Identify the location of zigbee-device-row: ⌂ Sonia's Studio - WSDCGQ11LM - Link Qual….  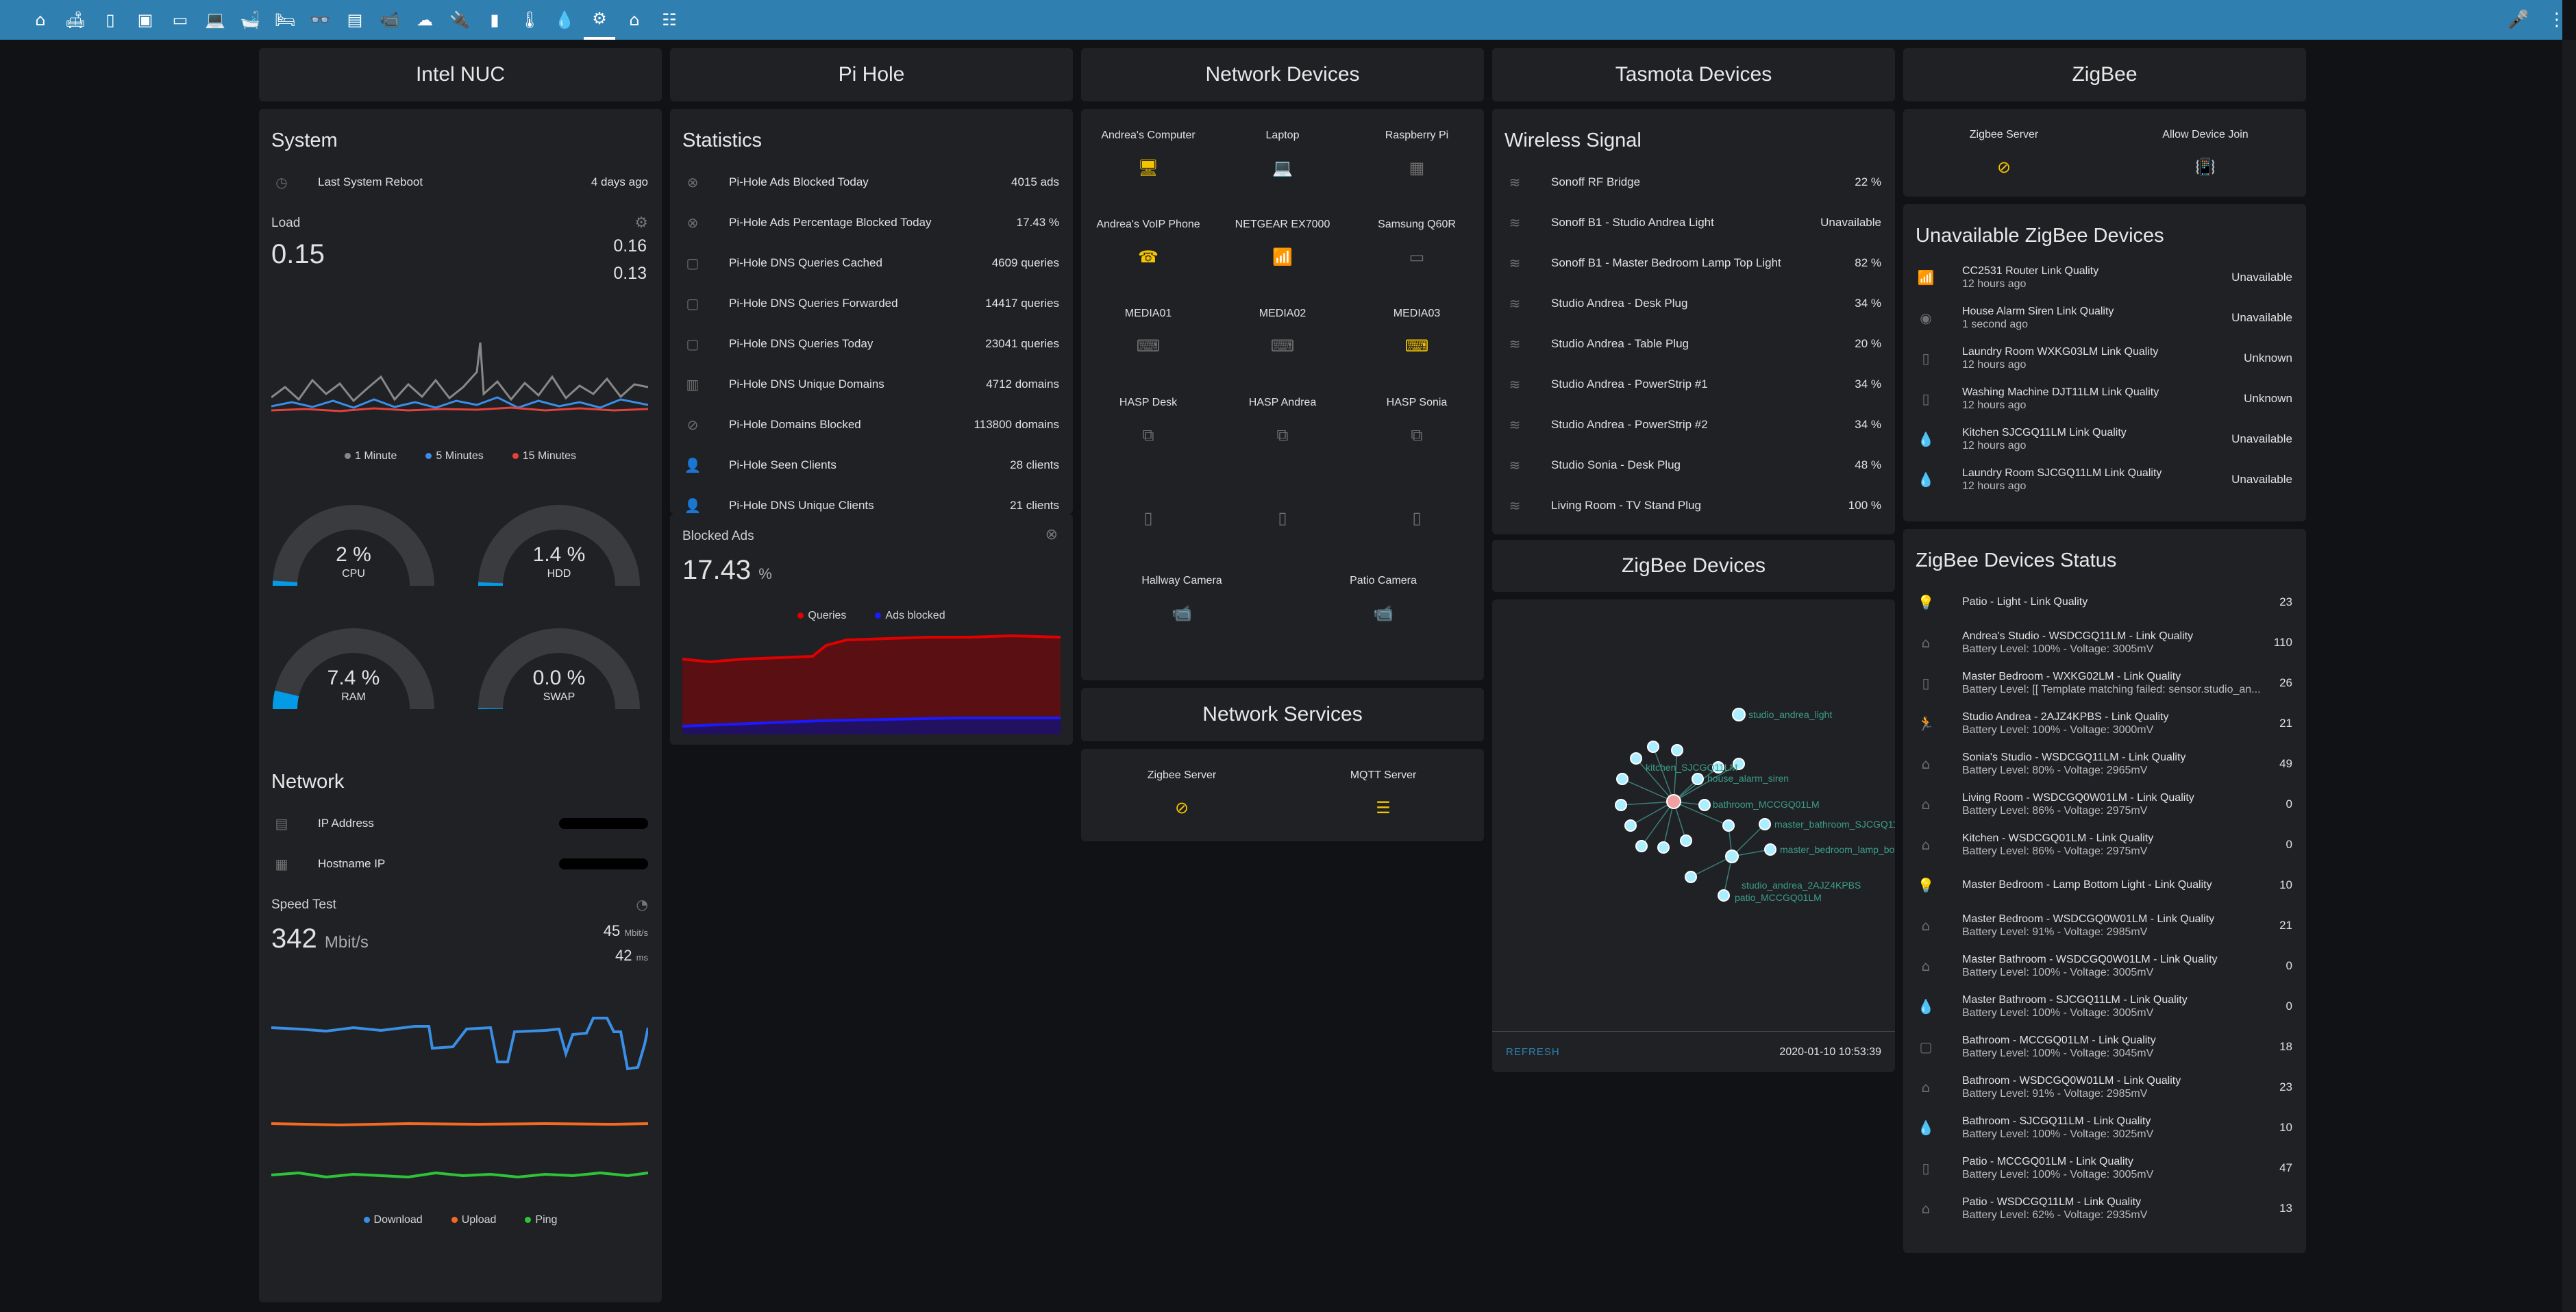
(2104, 764).